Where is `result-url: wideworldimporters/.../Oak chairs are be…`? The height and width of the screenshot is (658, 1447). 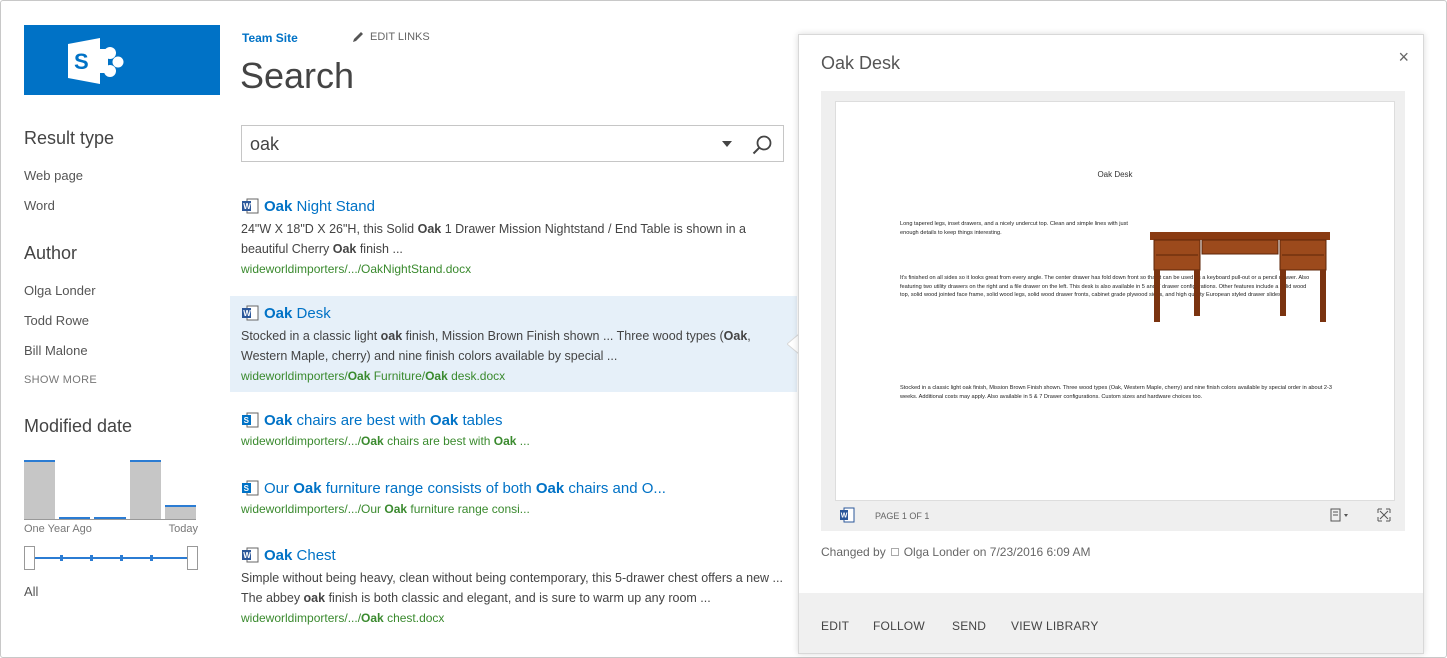 result-url: wideworldimporters/.../Oak chairs are be… is located at coordinates (518, 441).